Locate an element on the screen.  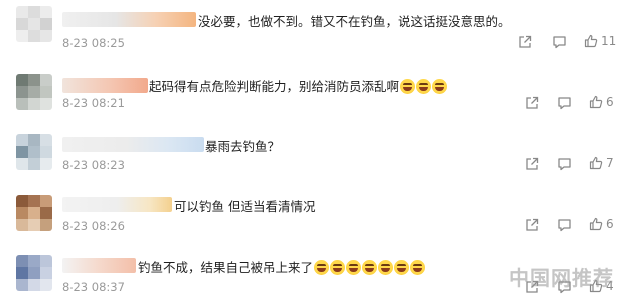
comment-text-body: 起码得有点危险判断能力，别给消防员添乱啊 is located at coordinates (274, 86).